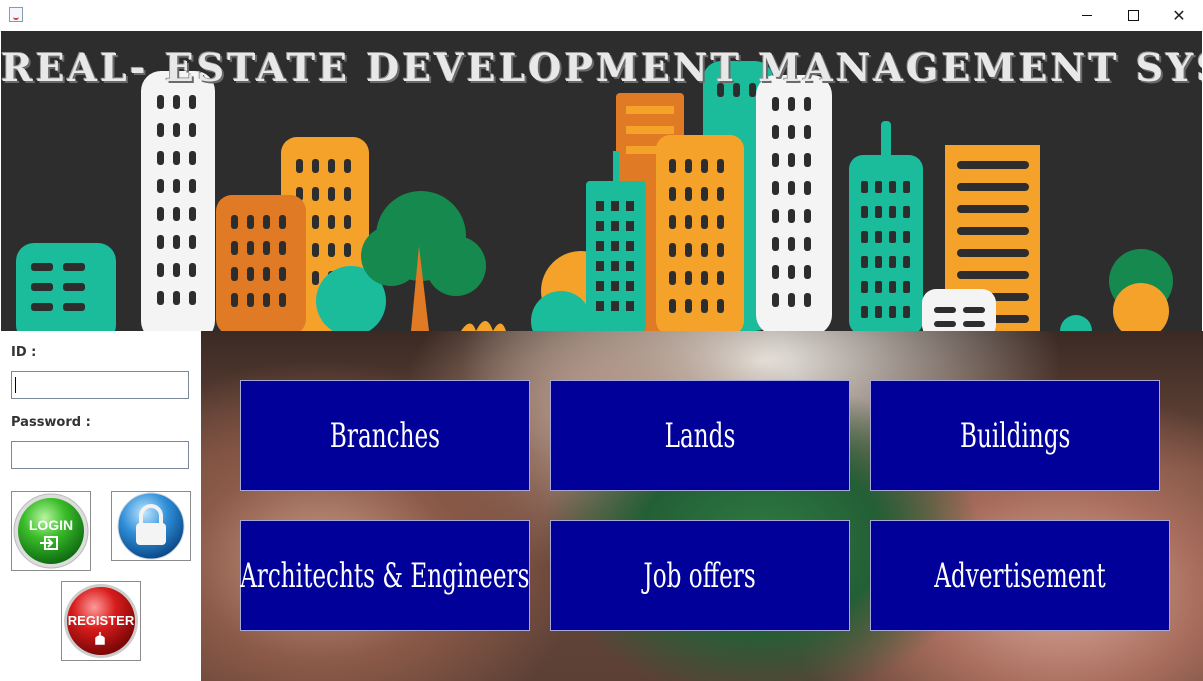 The width and height of the screenshot is (1203, 681). I want to click on minimize-icon, so click(1087, 15).